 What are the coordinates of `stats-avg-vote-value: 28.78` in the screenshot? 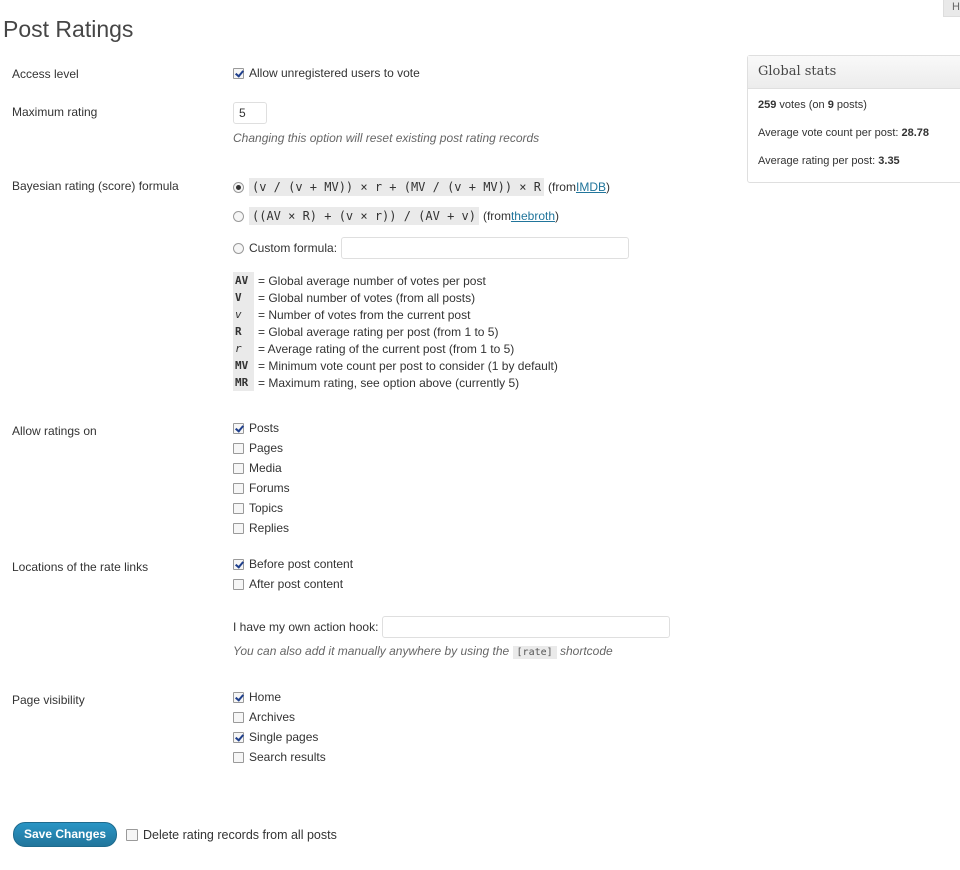 It's located at (915, 133).